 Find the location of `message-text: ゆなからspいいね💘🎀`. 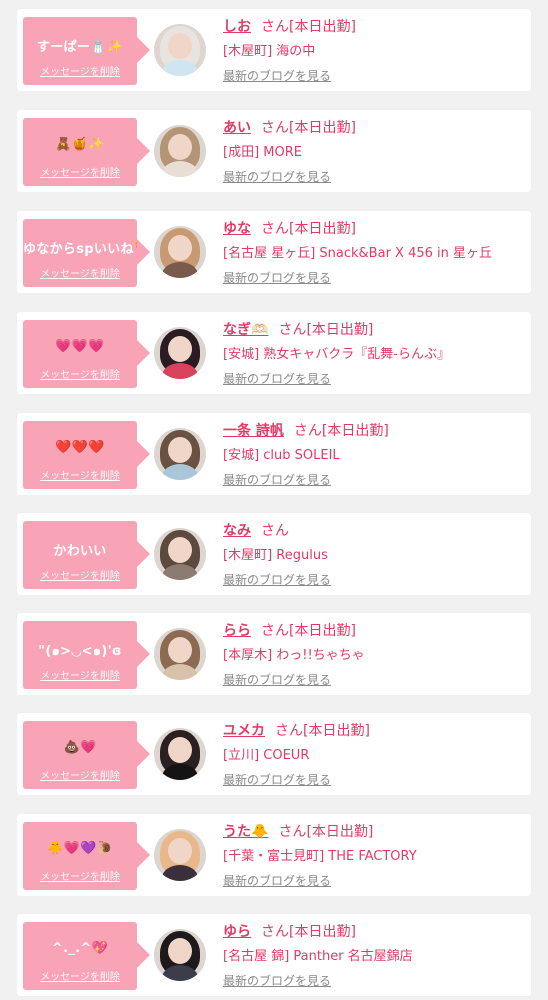

message-text: ゆなからspいいね💘🎀 is located at coordinates (80, 249).